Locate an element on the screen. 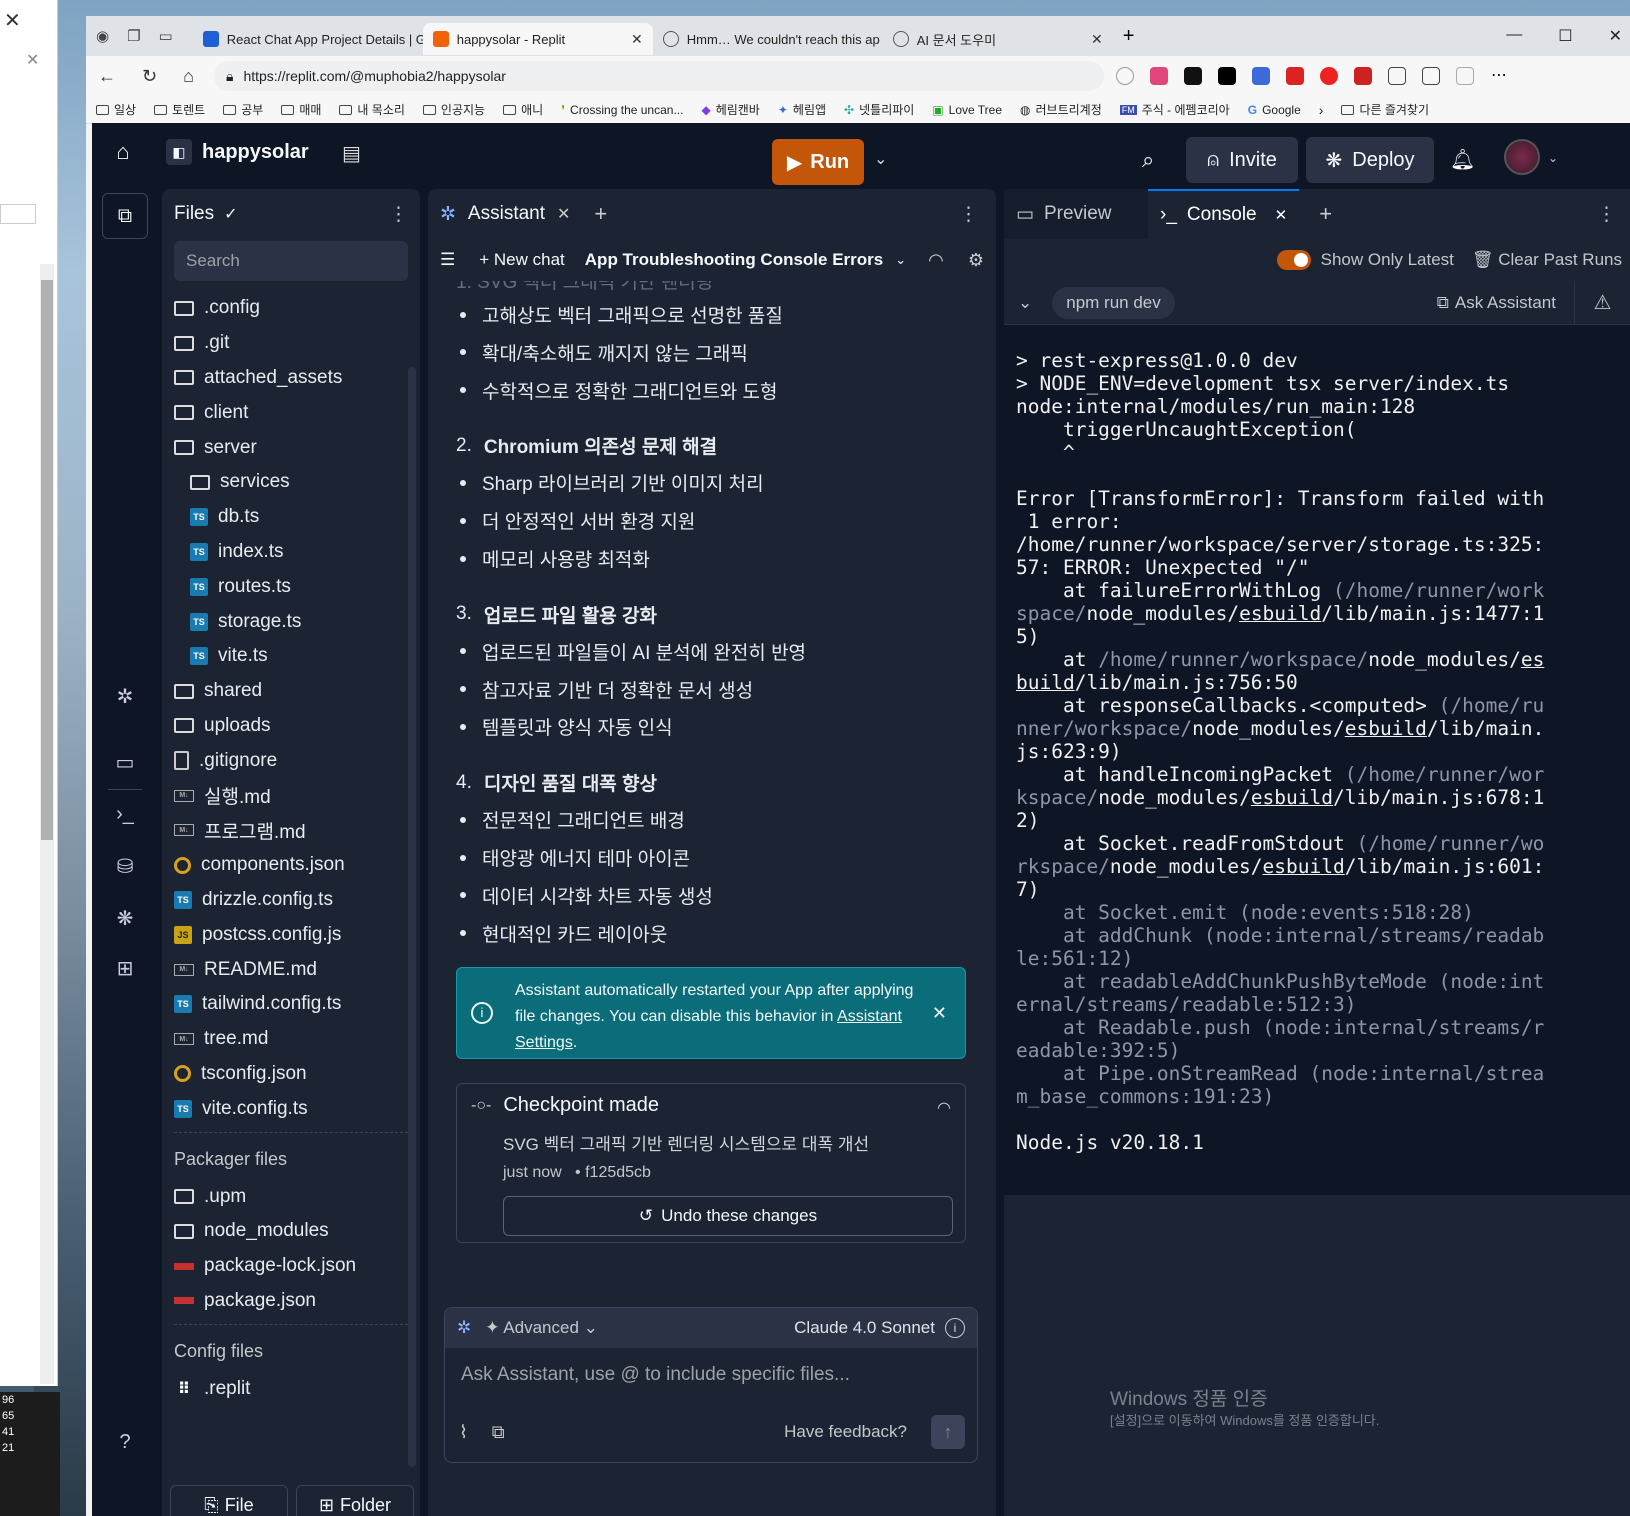 This screenshot has width=1630, height=1516. bookmark: ✦ 헤림앱 is located at coordinates (802, 109).